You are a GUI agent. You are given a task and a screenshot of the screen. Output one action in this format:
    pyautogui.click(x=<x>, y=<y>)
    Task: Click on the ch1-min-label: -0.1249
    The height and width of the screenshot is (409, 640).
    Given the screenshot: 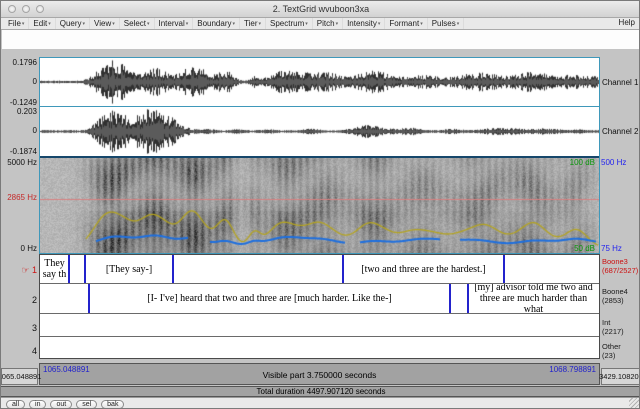 What is the action you would take?
    pyautogui.click(x=23, y=102)
    